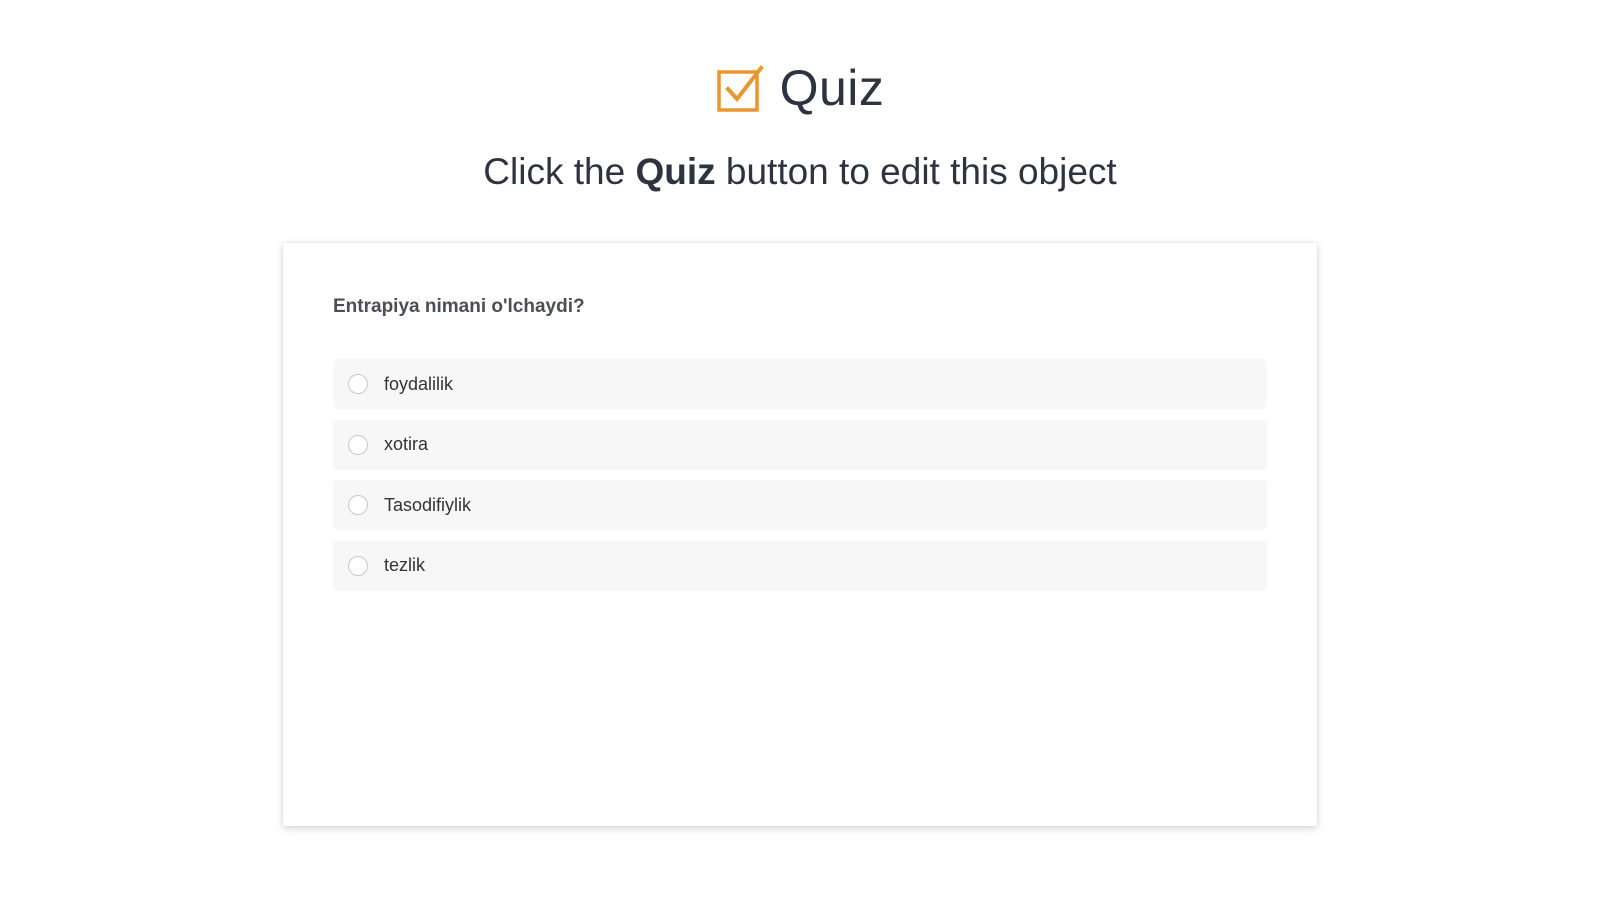 The image size is (1600, 899). Describe the element at coordinates (800, 565) in the screenshot. I see `answer-option-tezlik: tezlik` at that location.